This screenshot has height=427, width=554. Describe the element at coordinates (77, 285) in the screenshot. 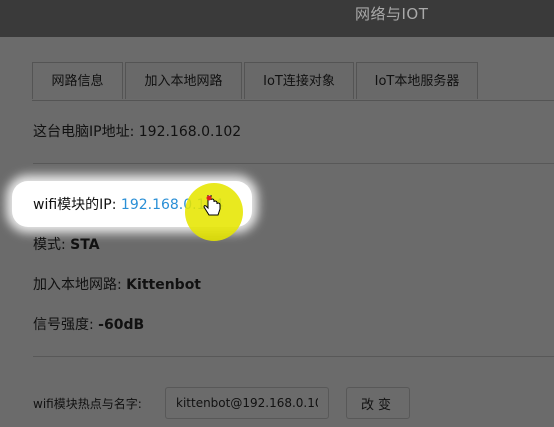

I see `network-label: 加入本地网路:` at that location.